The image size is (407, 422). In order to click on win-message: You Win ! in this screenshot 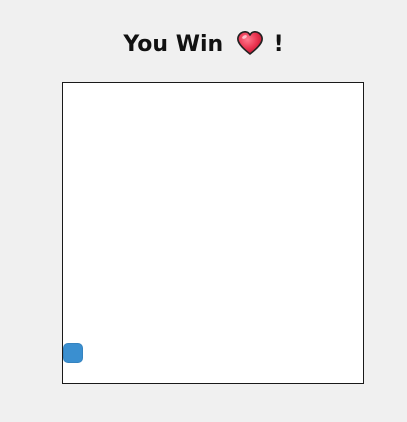, I will do `click(203, 45)`.